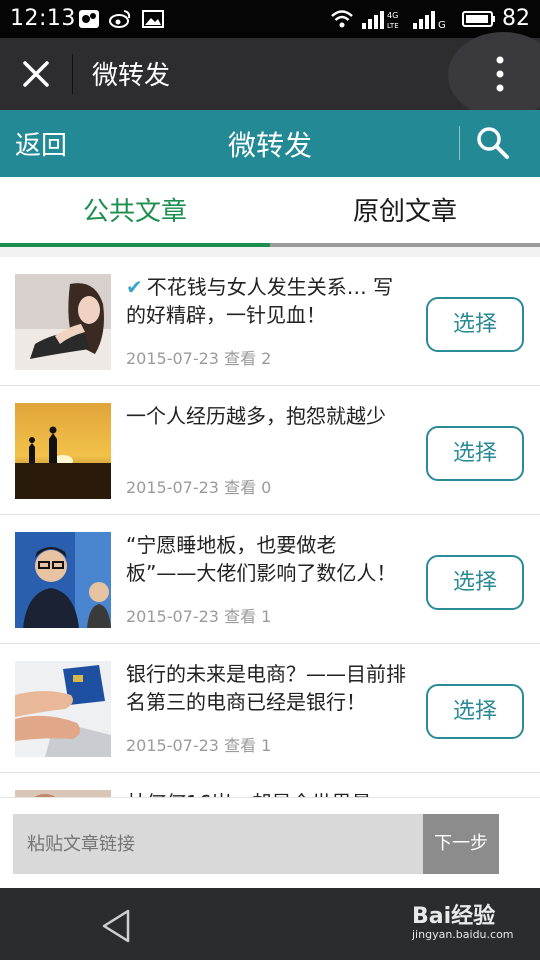 Image resolution: width=540 pixels, height=960 pixels. I want to click on status-time: 12:13, so click(43, 18).